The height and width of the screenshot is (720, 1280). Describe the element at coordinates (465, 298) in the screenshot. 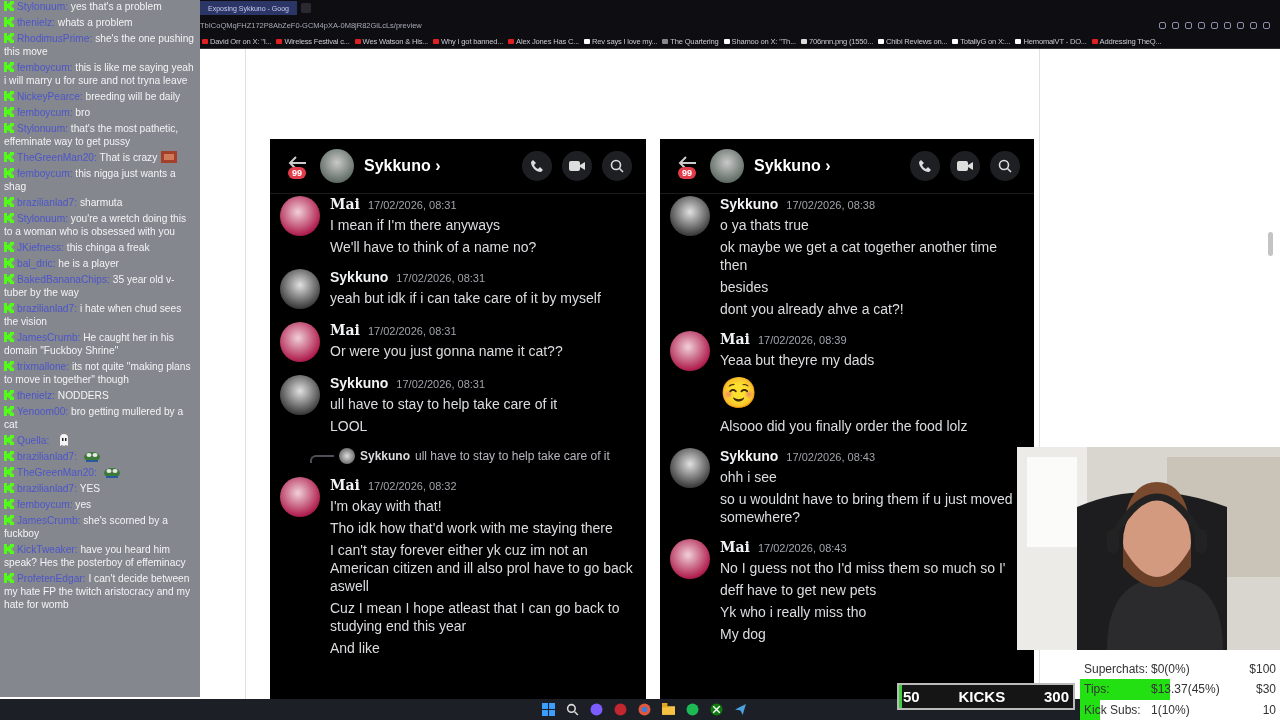

I see `message-text: yeah but idk if i can take care of it by myself` at that location.